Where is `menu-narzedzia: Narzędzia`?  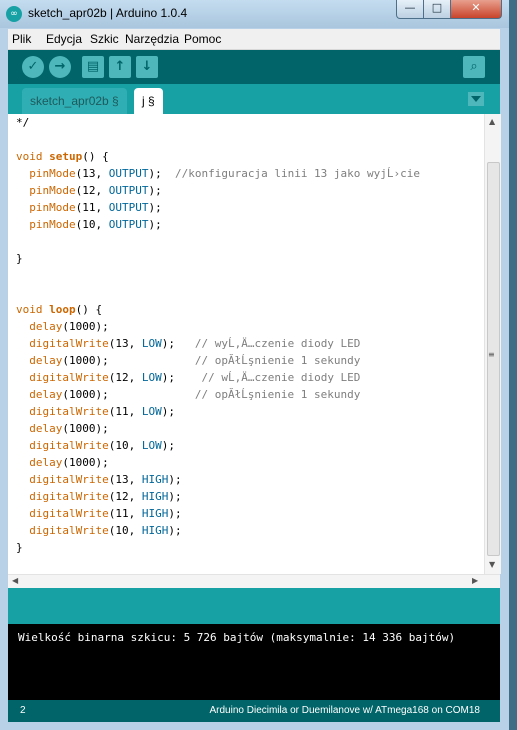
menu-narzedzia: Narzędzia is located at coordinates (152, 39).